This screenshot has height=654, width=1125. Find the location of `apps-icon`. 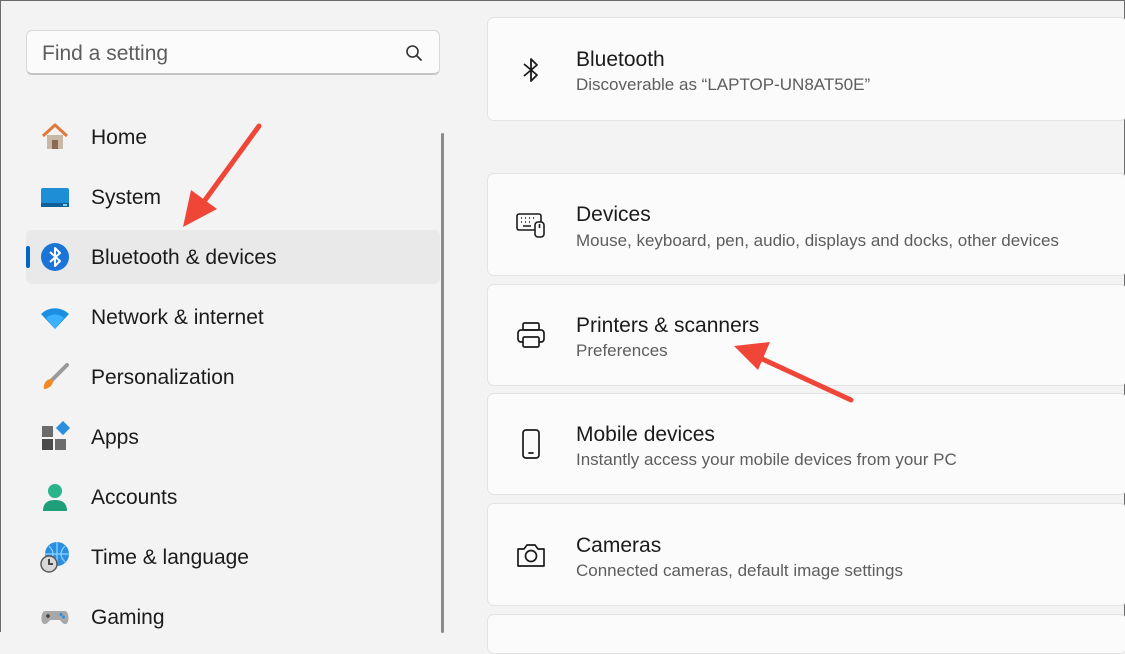

apps-icon is located at coordinates (56, 435).